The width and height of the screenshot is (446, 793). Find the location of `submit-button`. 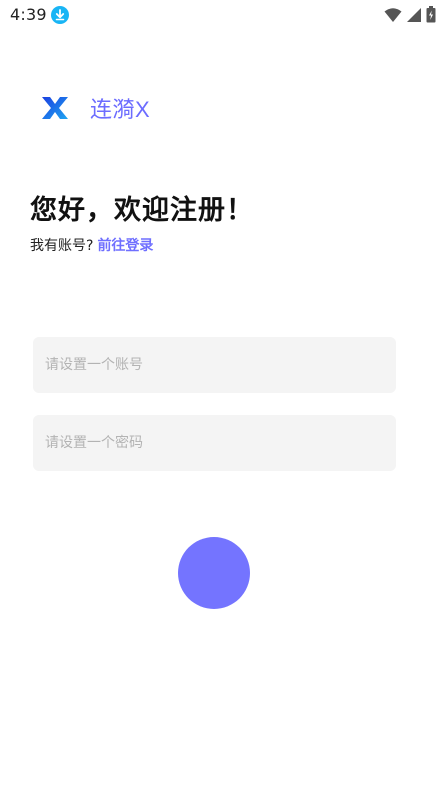

submit-button is located at coordinates (214, 573).